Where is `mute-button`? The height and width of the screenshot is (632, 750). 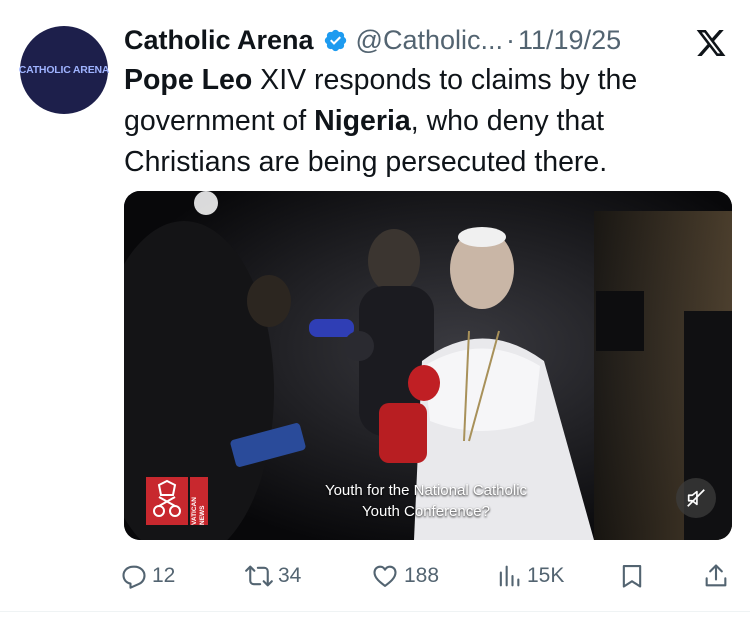 mute-button is located at coordinates (696, 498).